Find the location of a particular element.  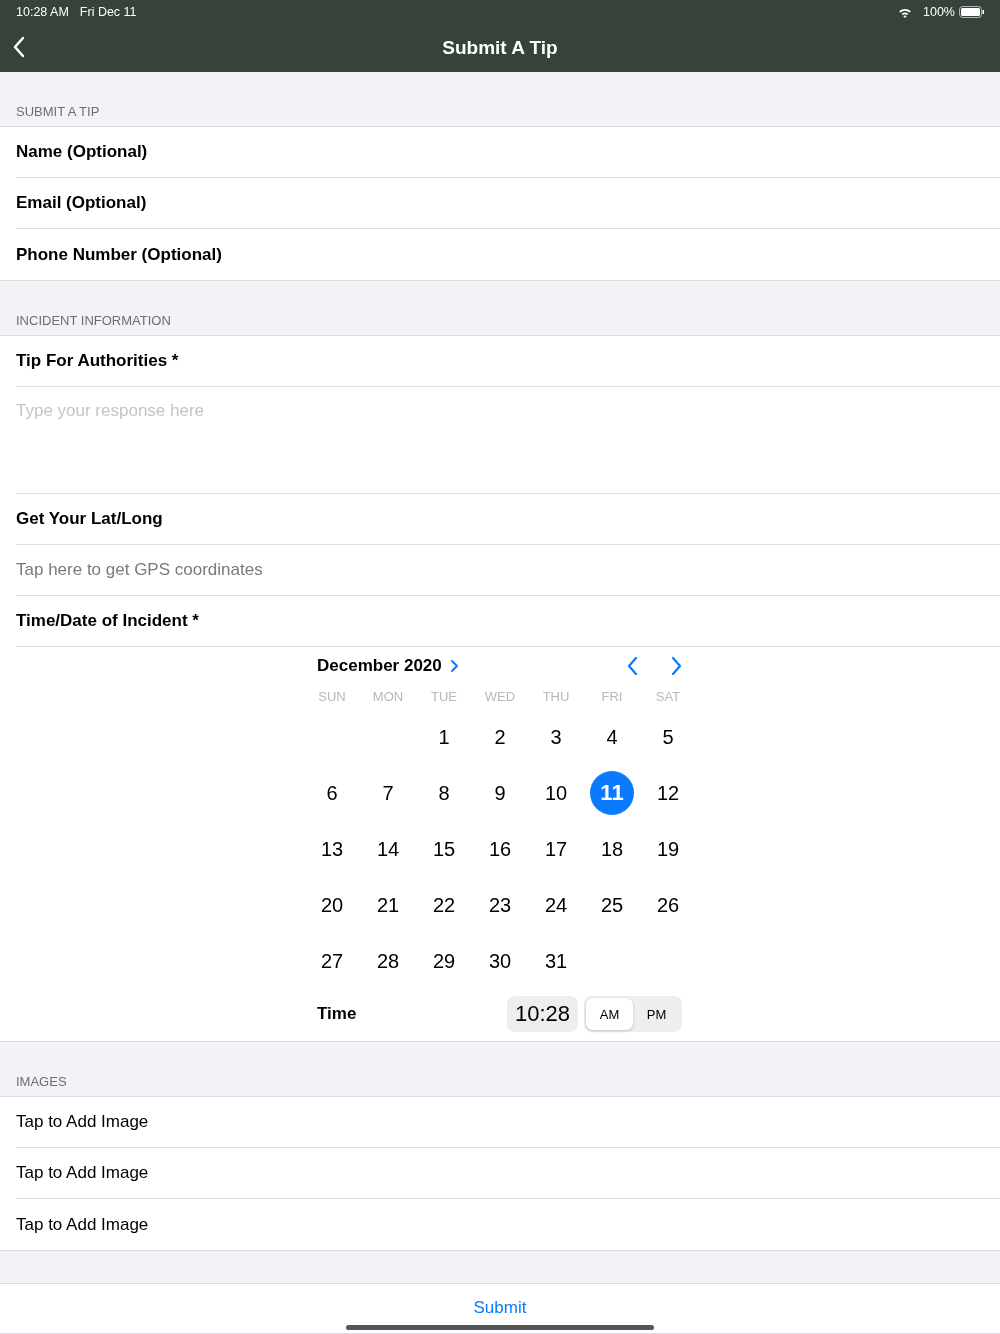

field-label: Tip For Authorities * is located at coordinates (97, 361).